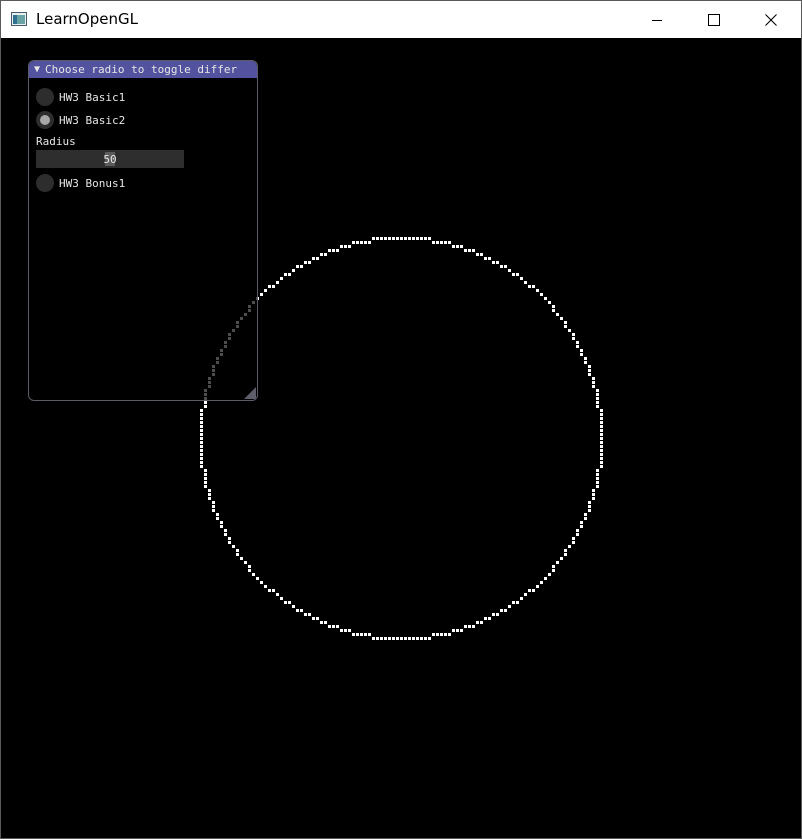 The image size is (802, 839). Describe the element at coordinates (80, 97) in the screenshot. I see `radio-hw3-basic1: HW3 Basic1` at that location.